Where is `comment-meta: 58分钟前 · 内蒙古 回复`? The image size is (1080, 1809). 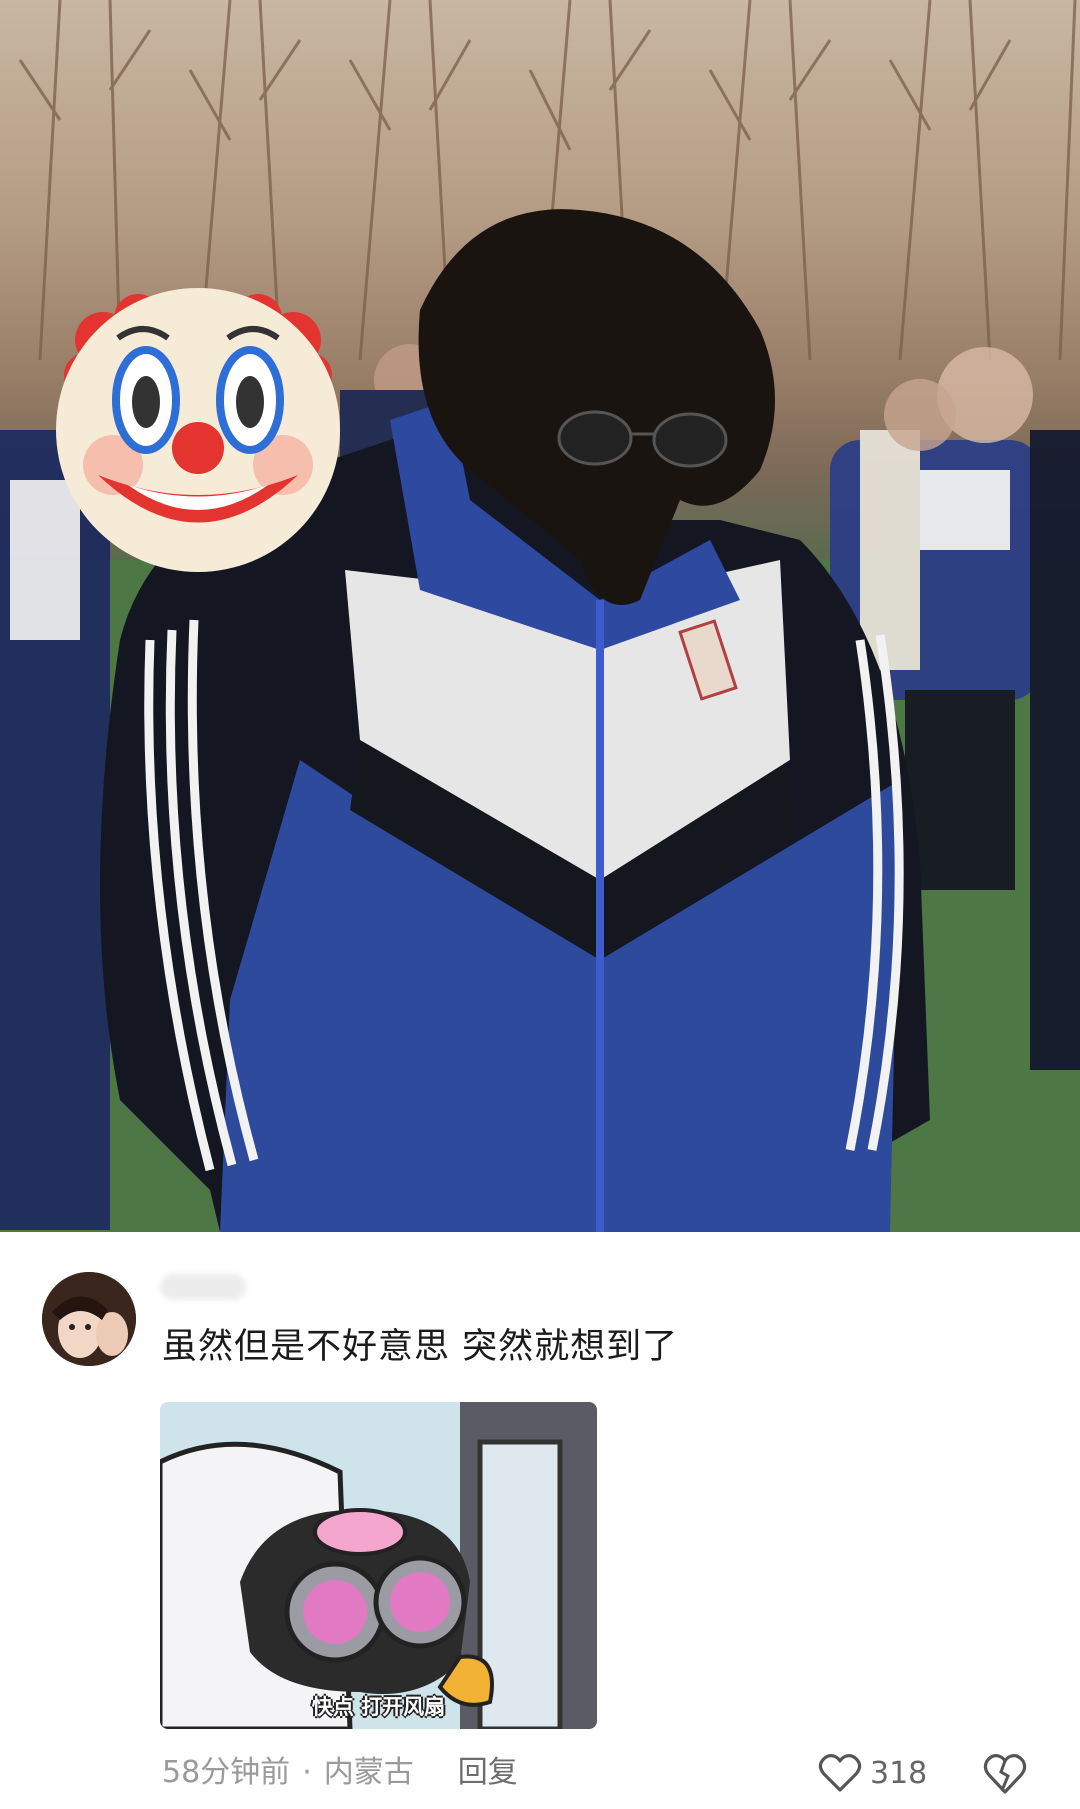 comment-meta: 58分钟前 · 内蒙古 回复 is located at coordinates (340, 1773).